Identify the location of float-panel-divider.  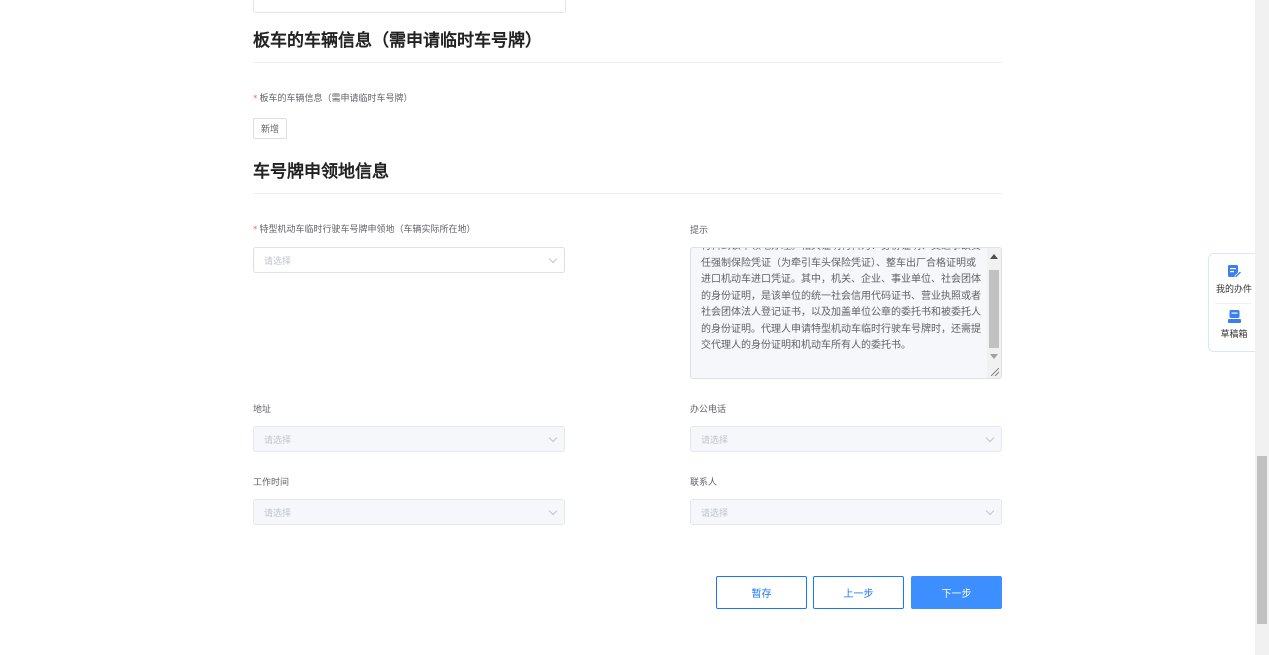
(1233, 303).